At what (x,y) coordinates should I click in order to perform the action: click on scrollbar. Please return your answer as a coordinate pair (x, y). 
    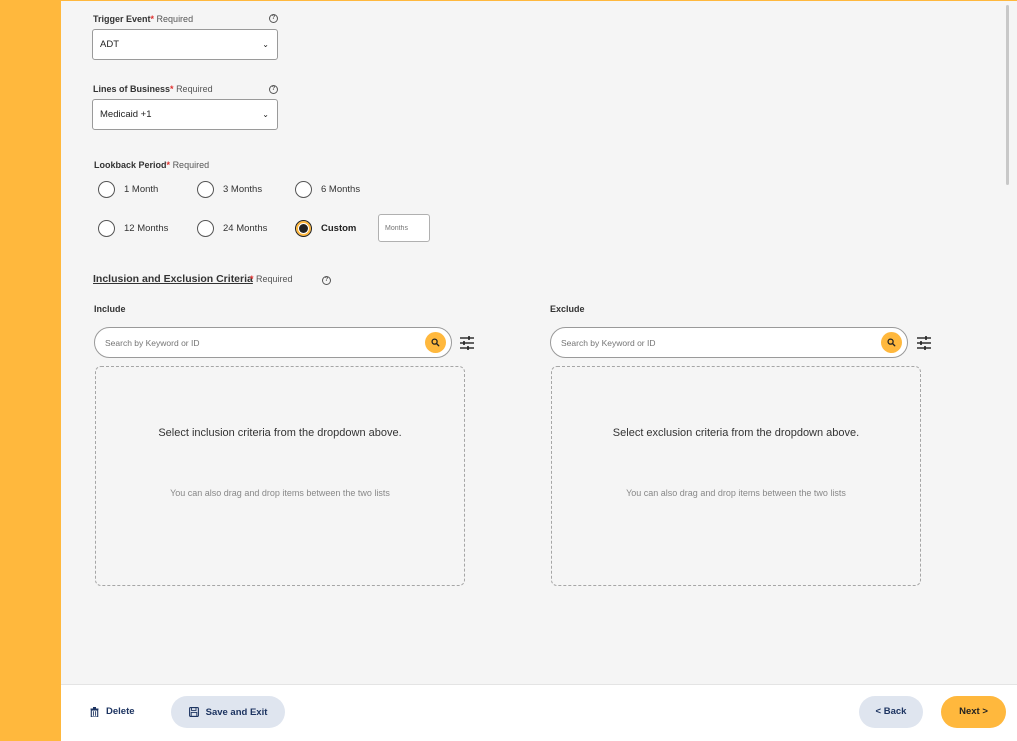
    Looking at the image, I should click on (1007, 95).